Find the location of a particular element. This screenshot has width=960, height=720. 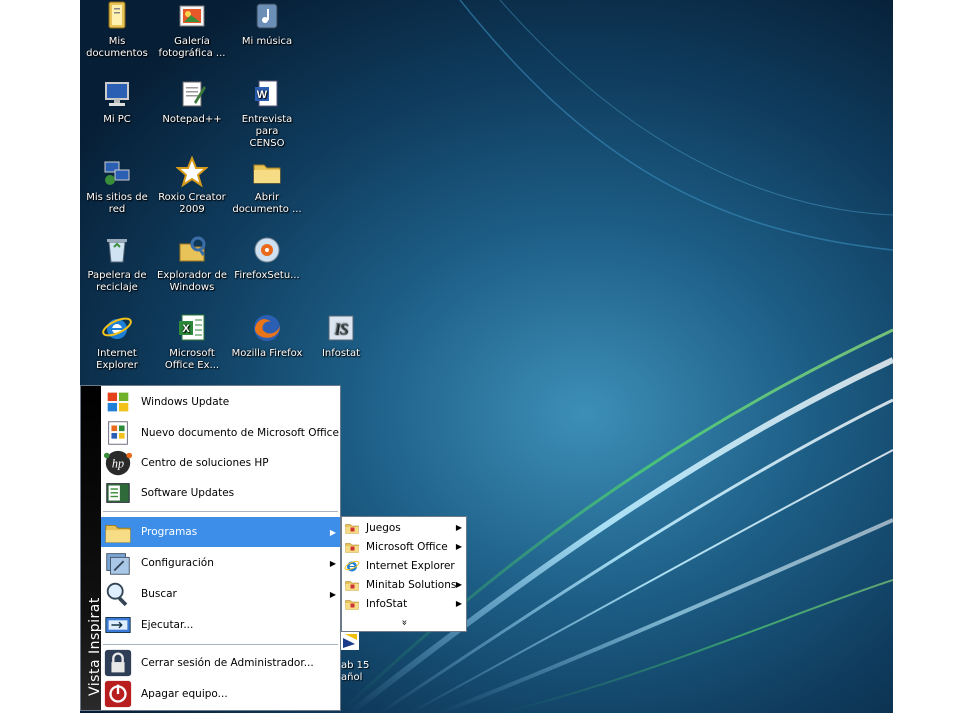

desktop-icon-label: Entrevista para CENSO is located at coordinates (267, 131).